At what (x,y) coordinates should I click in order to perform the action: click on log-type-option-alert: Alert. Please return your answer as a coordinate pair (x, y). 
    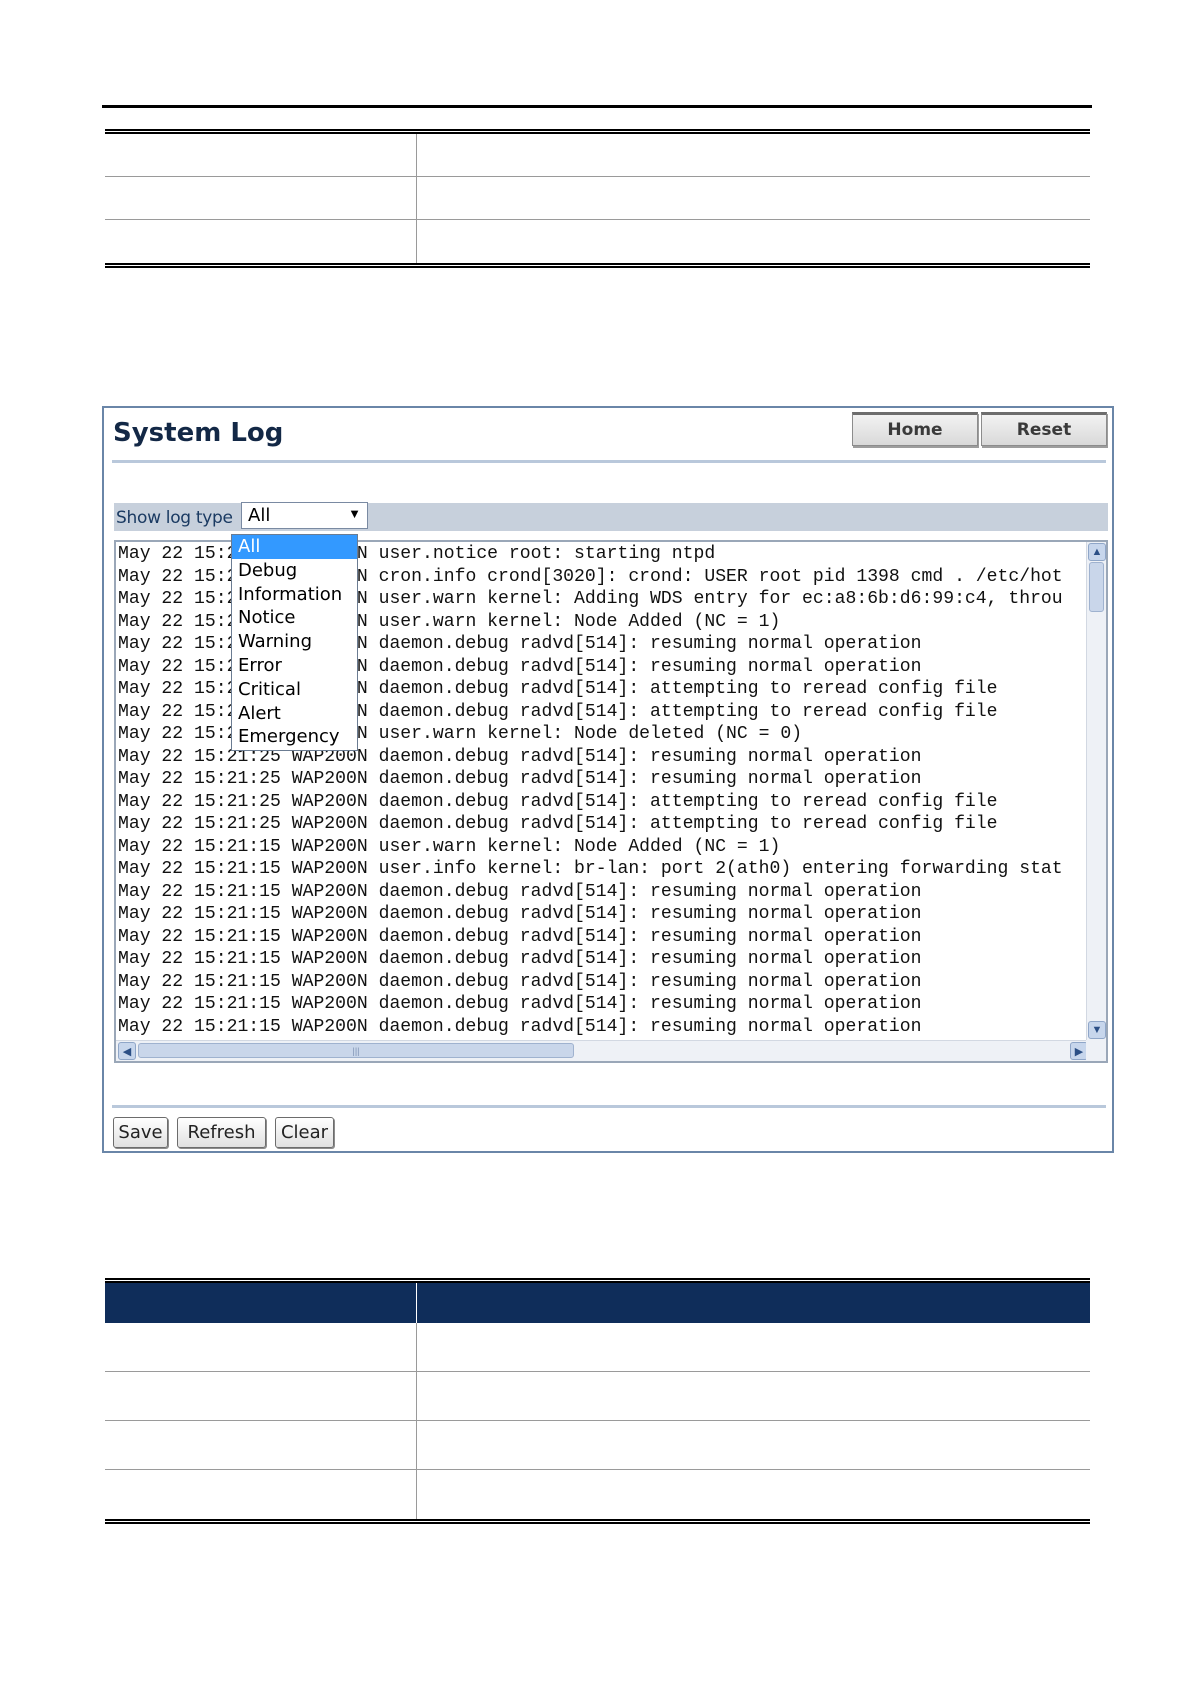
    Looking at the image, I should click on (294, 714).